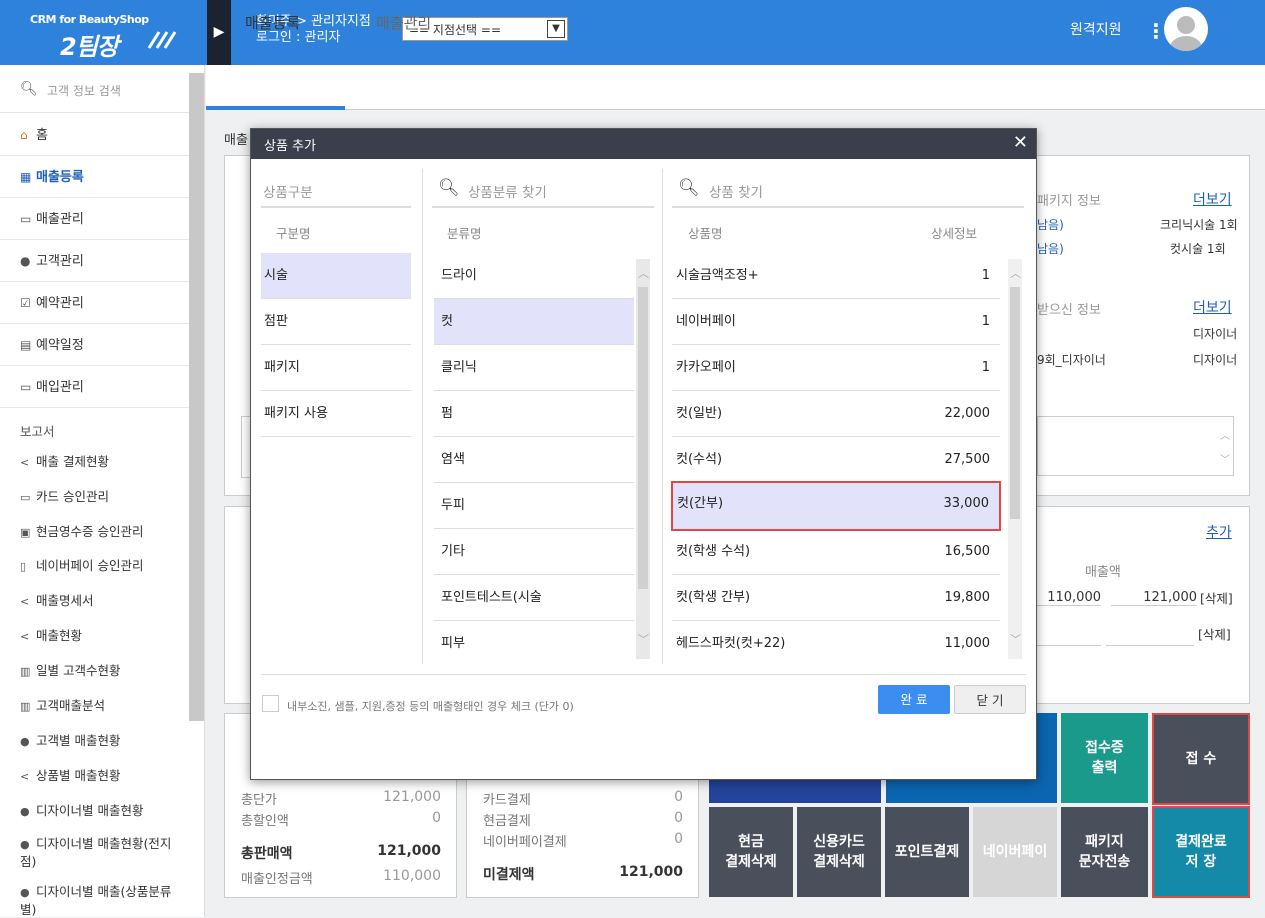 This screenshot has width=1265, height=918. Describe the element at coordinates (836, 506) in the screenshot. I see `table-row: 컷(간부) 33,000` at that location.